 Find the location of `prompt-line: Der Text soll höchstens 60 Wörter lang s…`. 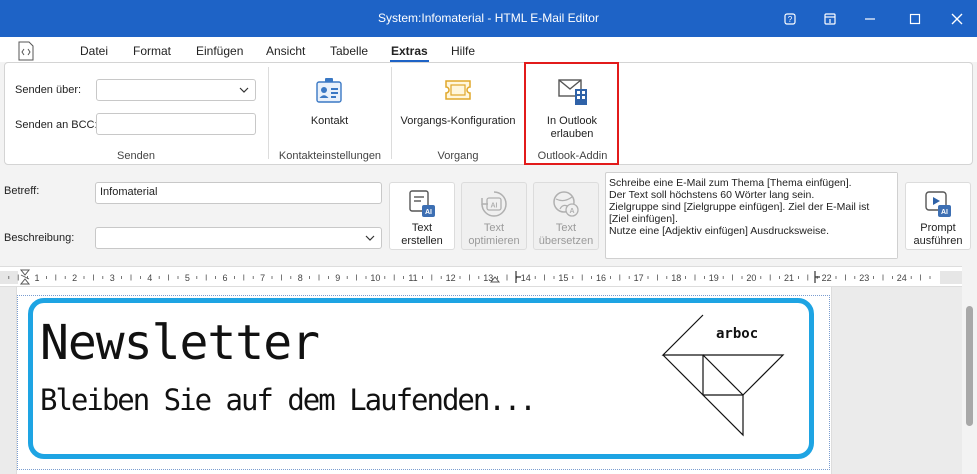

prompt-line: Der Text soll höchstens 60 Wörter lang s… is located at coordinates (712, 195).